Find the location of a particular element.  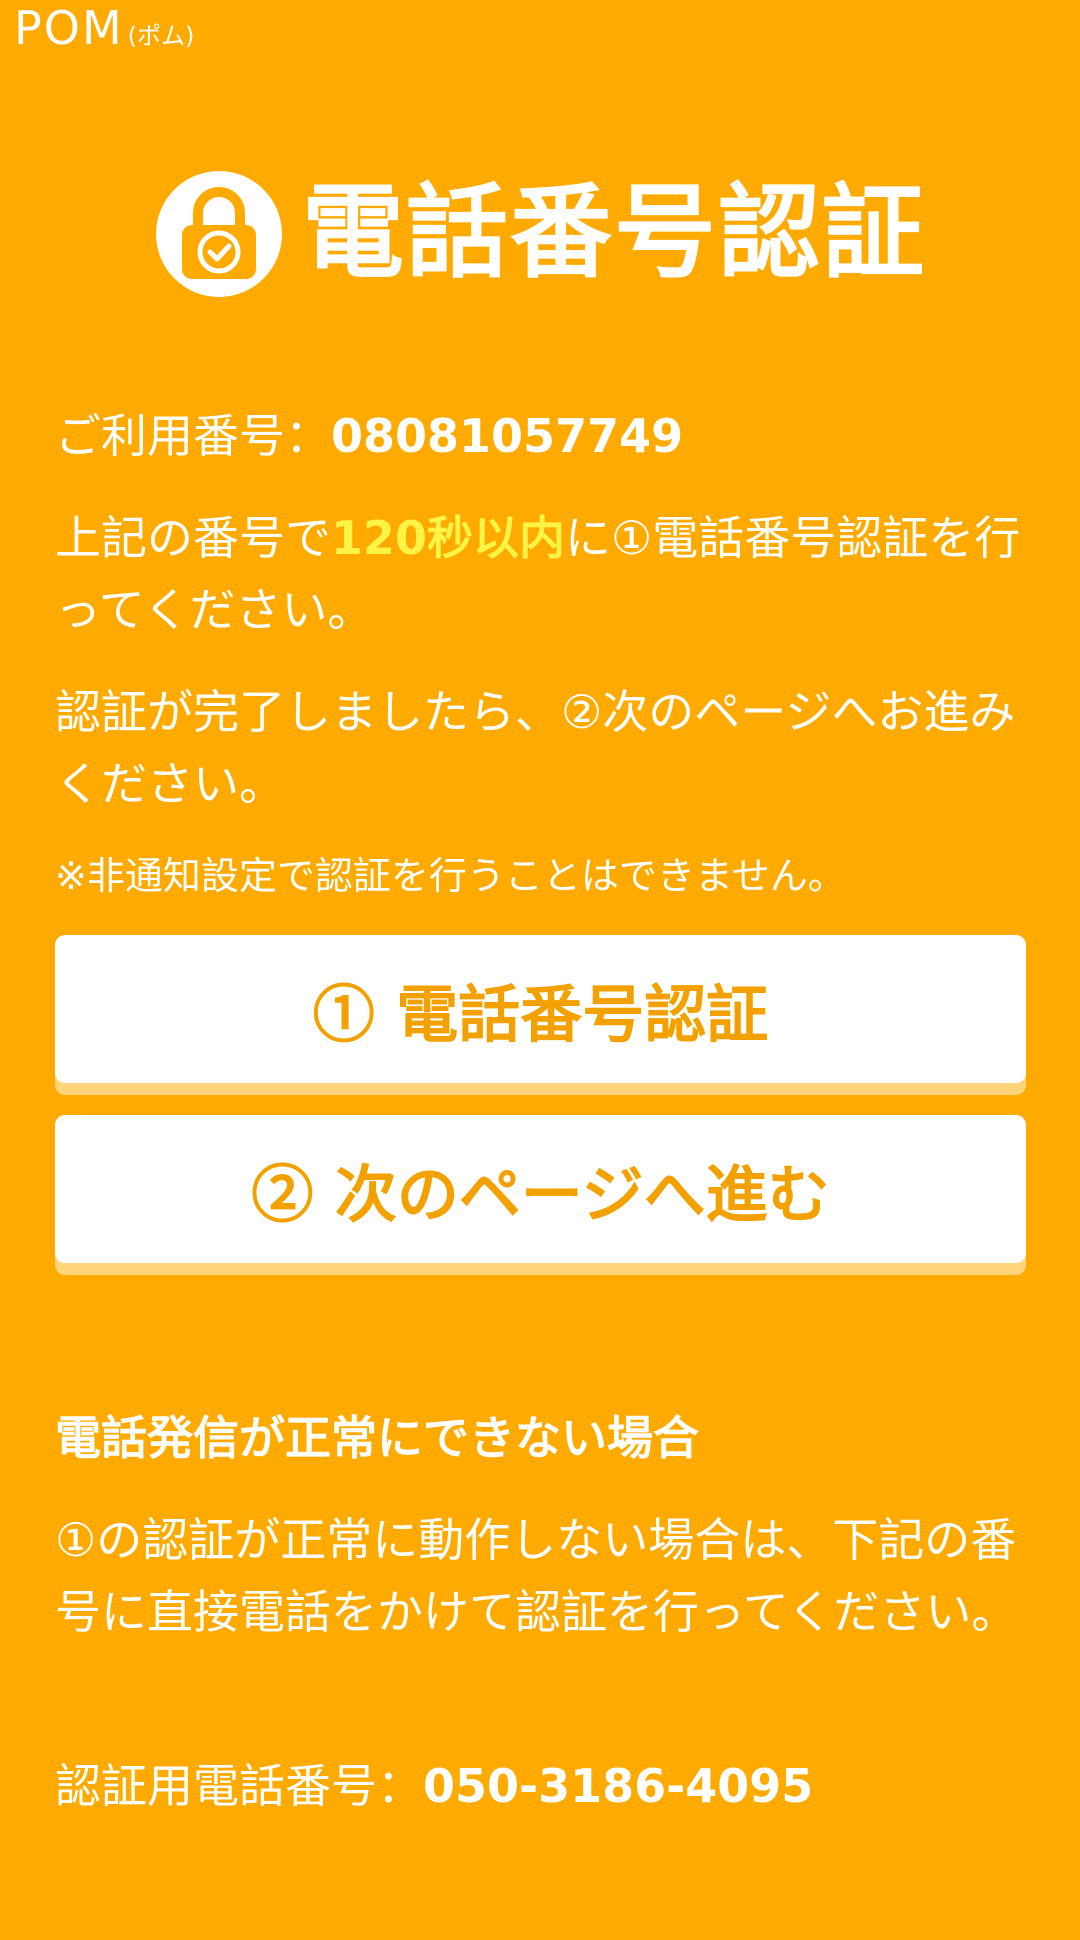

instruction-time-before: 上記の番号で is located at coordinates (193, 538).